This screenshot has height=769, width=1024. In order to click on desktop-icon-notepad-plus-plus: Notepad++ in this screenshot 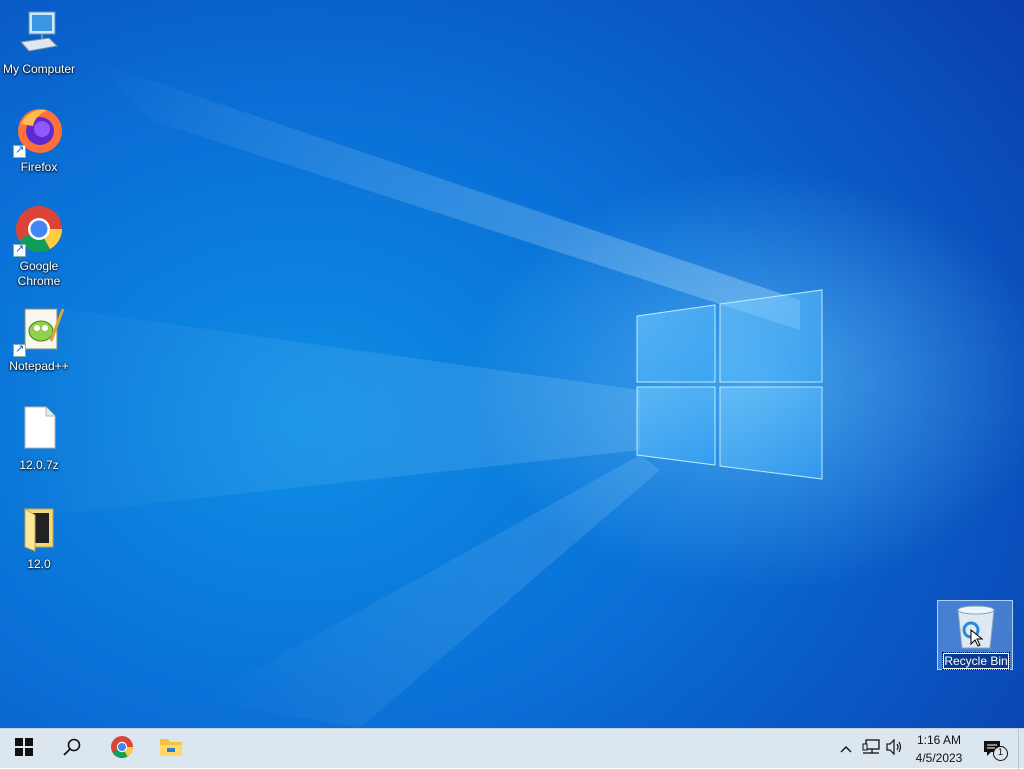, I will do `click(39, 339)`.